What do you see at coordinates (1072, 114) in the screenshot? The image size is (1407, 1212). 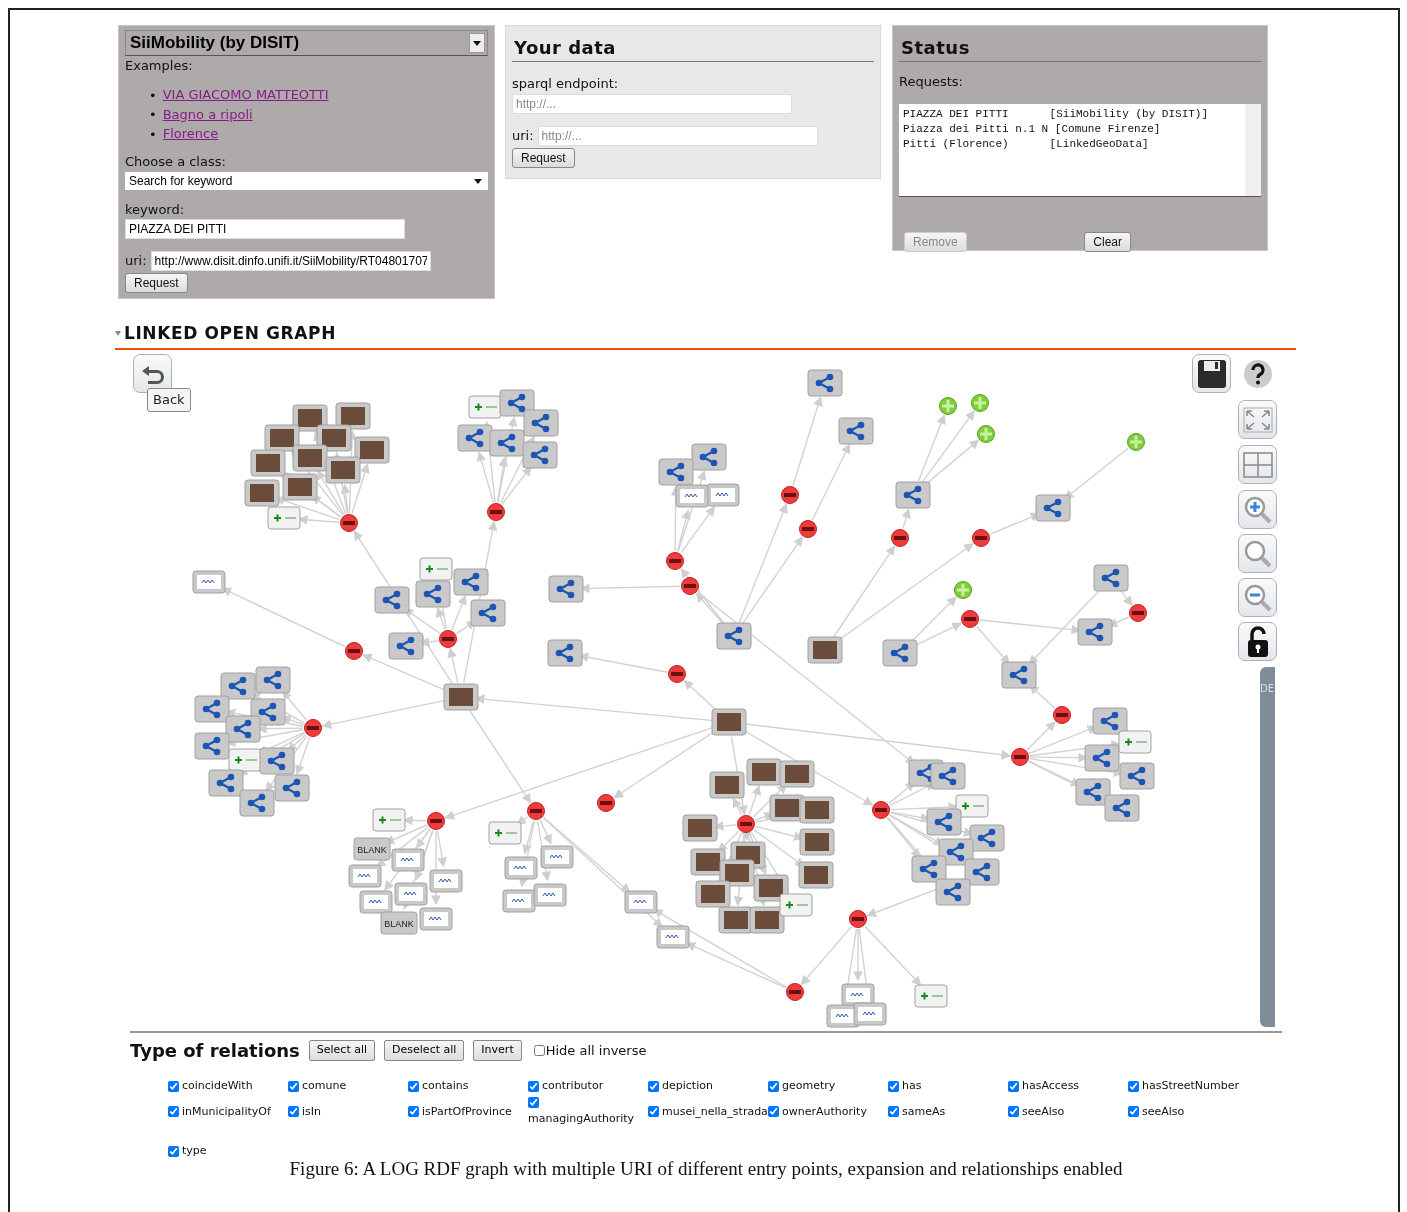 I see `request-item: PIAZZA DEI PITTI [SiiMobility (by DISIT)]` at bounding box center [1072, 114].